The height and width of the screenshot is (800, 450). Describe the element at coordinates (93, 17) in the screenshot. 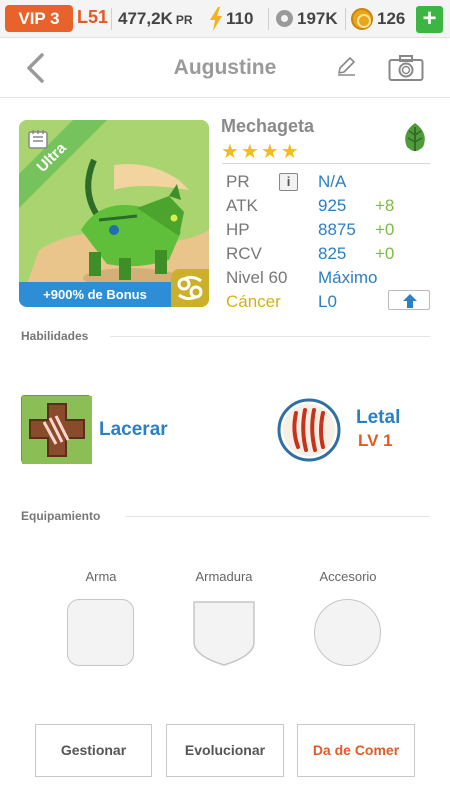

I see `player-level: L51` at that location.